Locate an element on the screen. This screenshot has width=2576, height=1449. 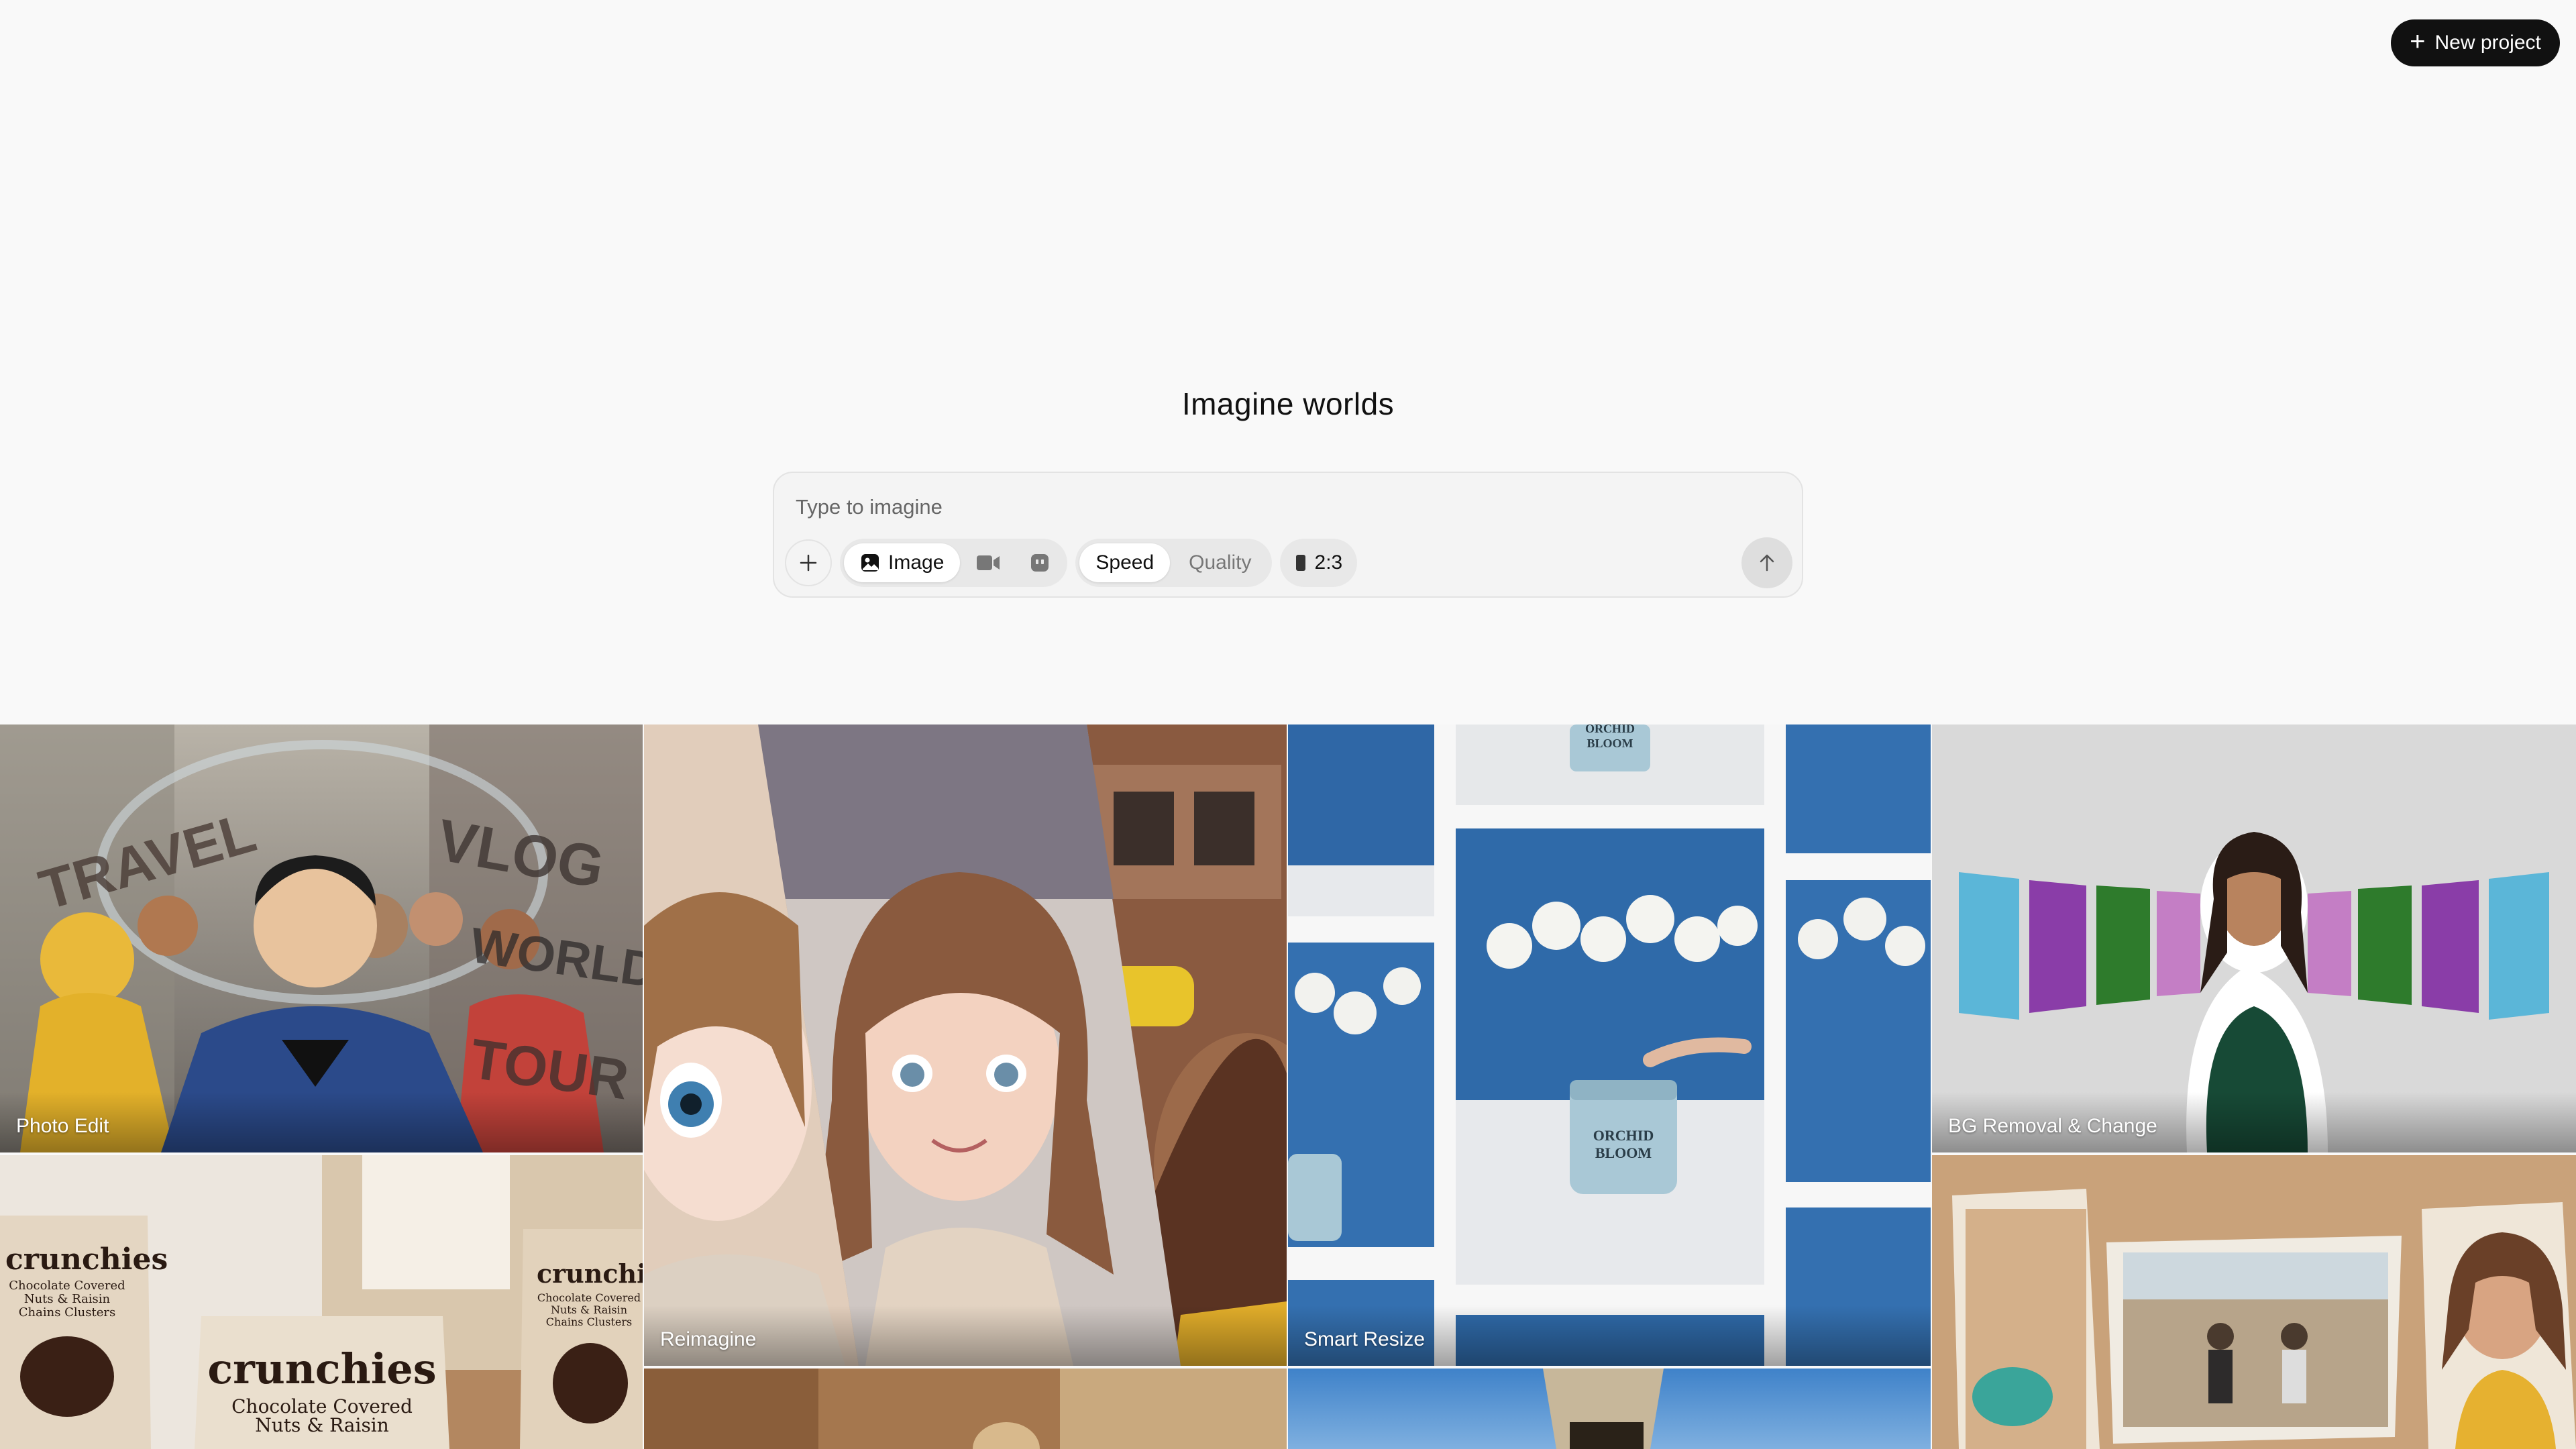
tile-interior is located at coordinates (965, 1408).